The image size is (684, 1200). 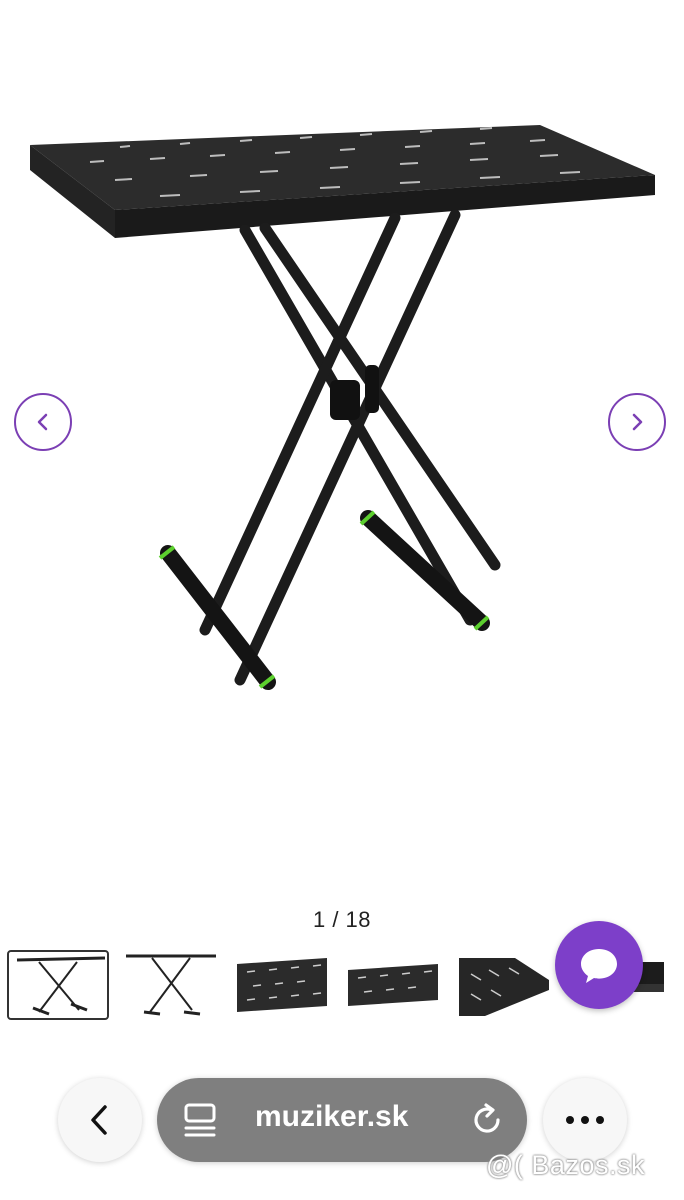 What do you see at coordinates (487, 1120) in the screenshot?
I see `reload-icon` at bounding box center [487, 1120].